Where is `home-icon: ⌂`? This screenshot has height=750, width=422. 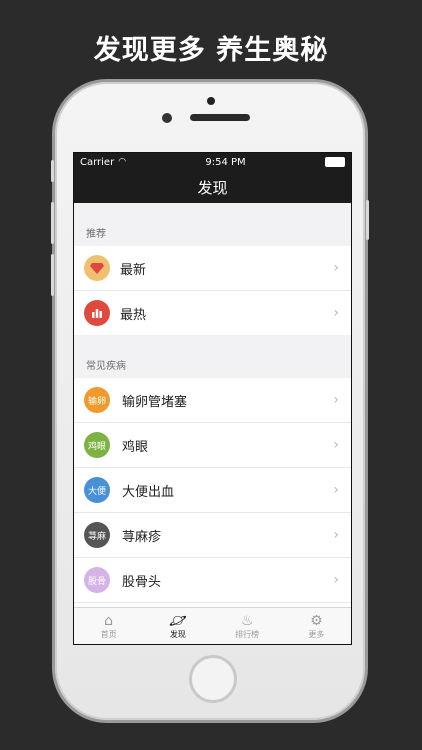 home-icon: ⌂ is located at coordinates (109, 620).